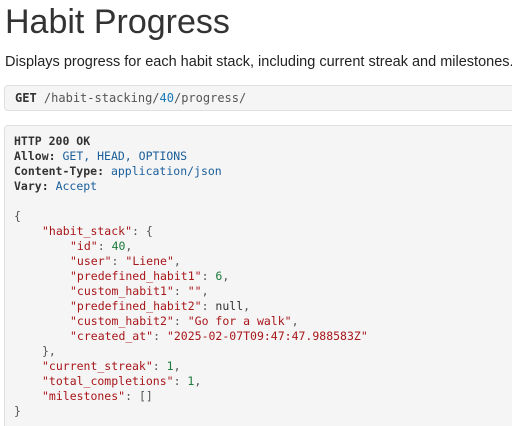 Image resolution: width=512 pixels, height=426 pixels. What do you see at coordinates (136, 306) in the screenshot?
I see `json-key: "predefined_habit2"` at bounding box center [136, 306].